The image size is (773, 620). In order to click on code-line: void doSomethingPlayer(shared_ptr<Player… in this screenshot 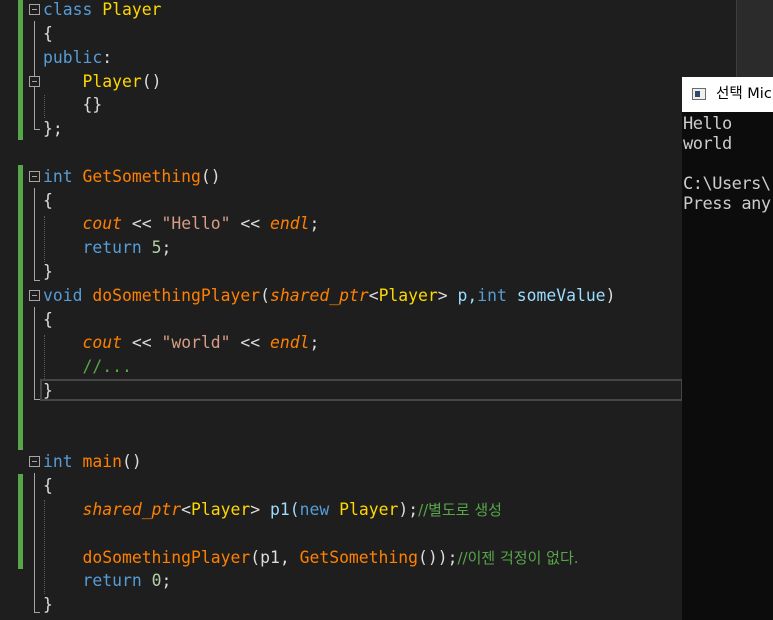, I will do `click(329, 295)`.